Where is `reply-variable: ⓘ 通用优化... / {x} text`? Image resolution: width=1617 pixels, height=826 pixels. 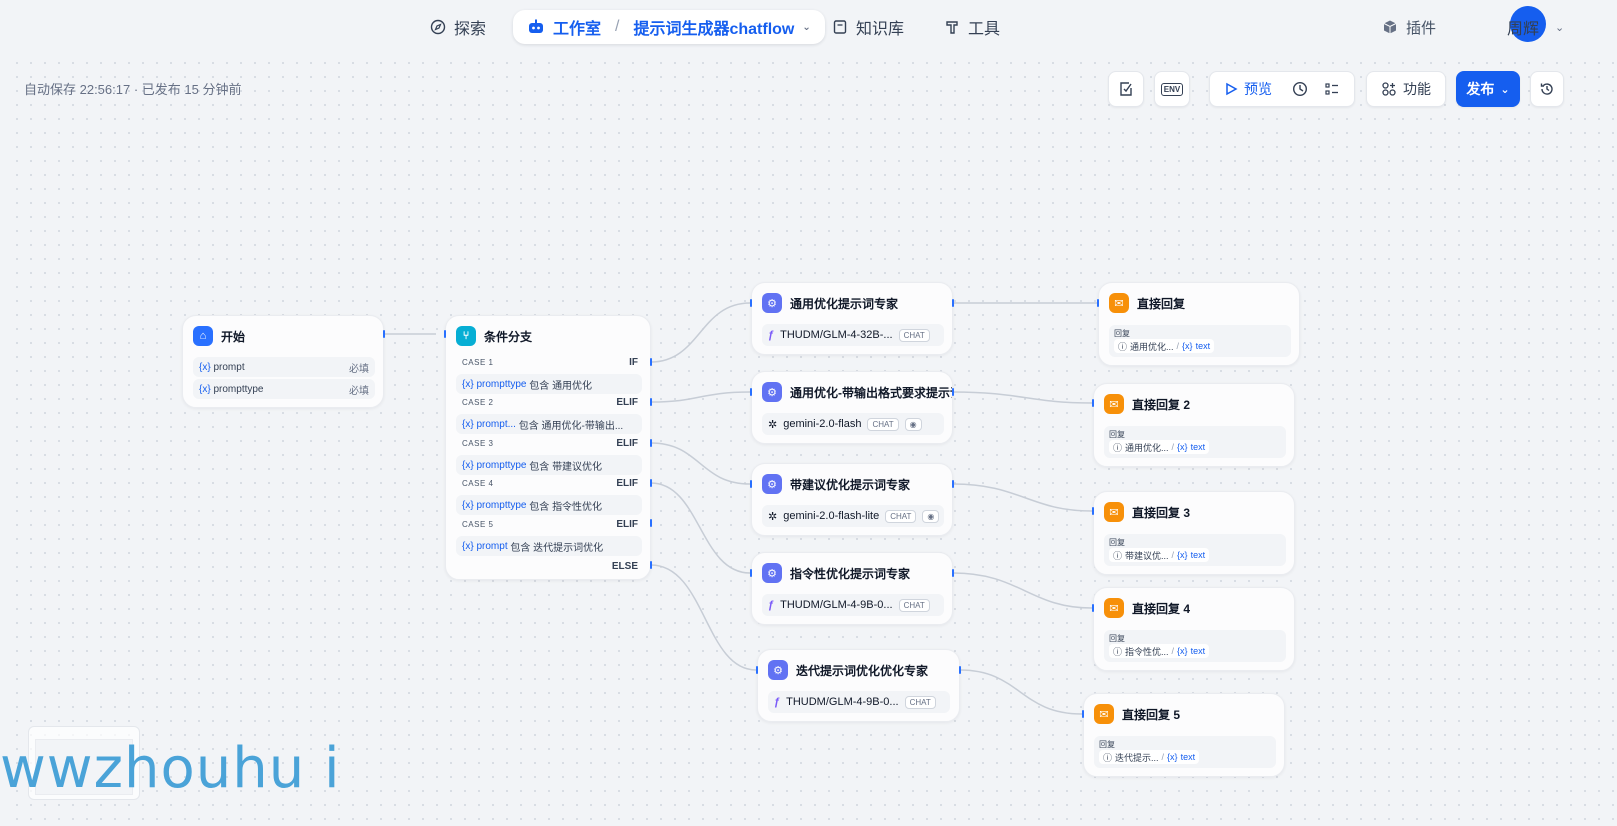 reply-variable: ⓘ 通用优化... / {x} text is located at coordinates (1164, 346).